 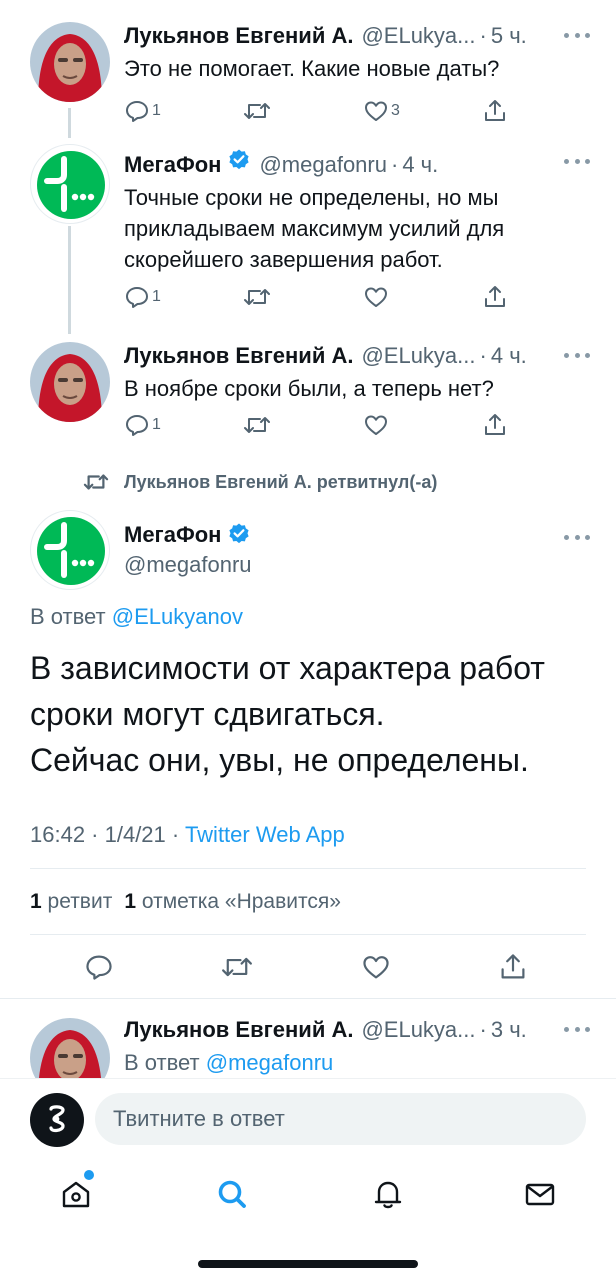 I want to click on reply-button, so click(x=99, y=969).